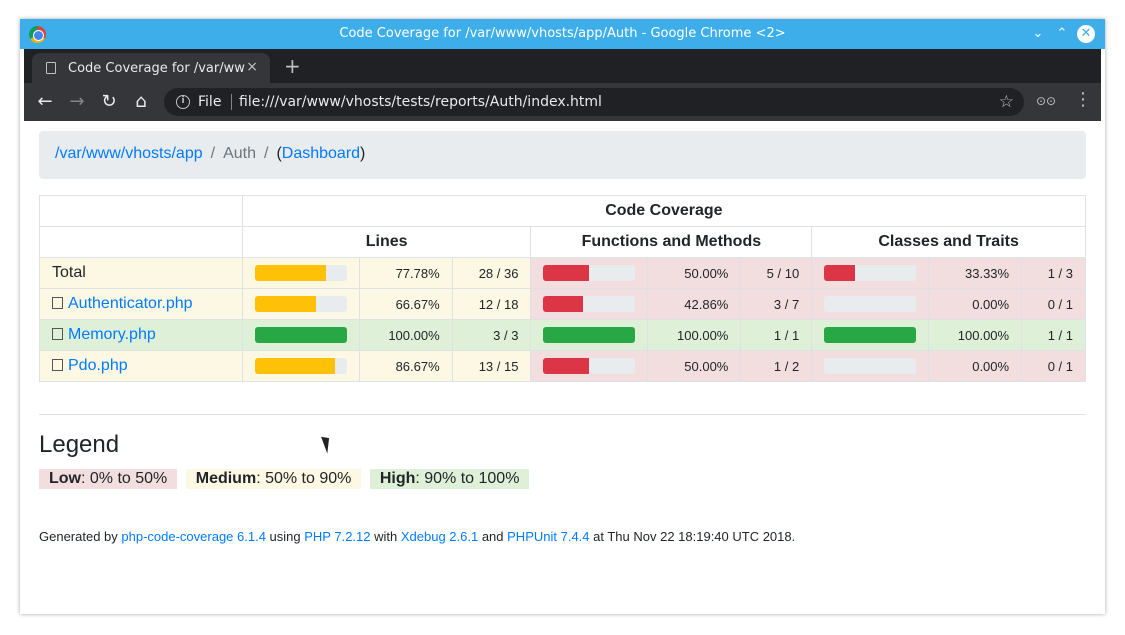 This screenshot has height=635, width=1125. I want to click on legend-medium-range: : 50% to 90%, so click(304, 478).